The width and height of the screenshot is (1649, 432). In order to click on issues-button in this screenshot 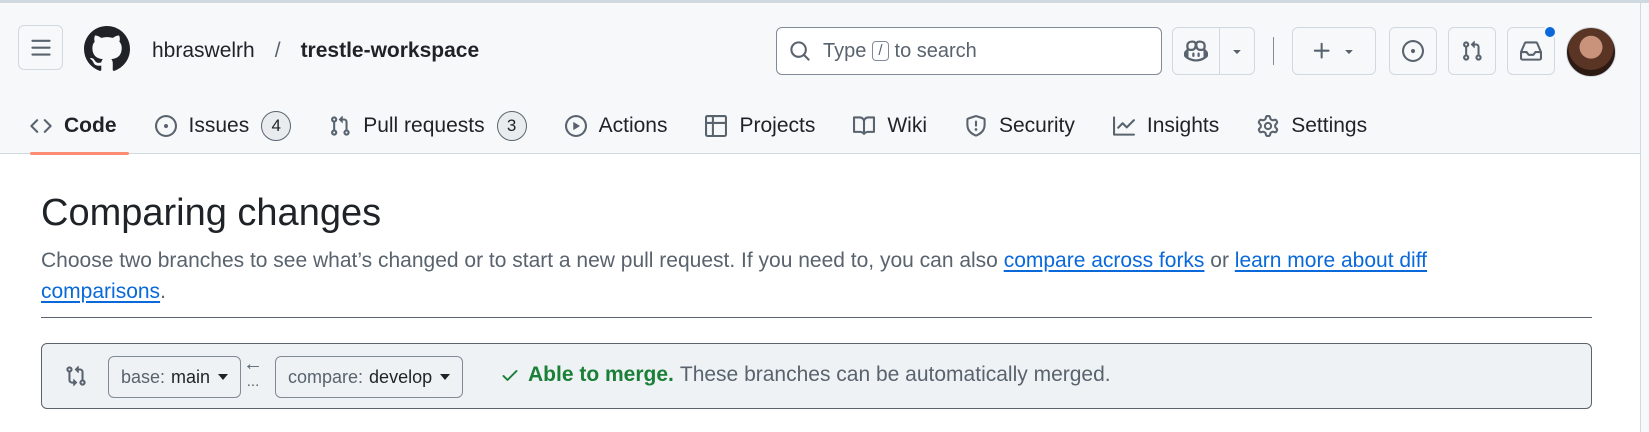, I will do `click(1413, 51)`.